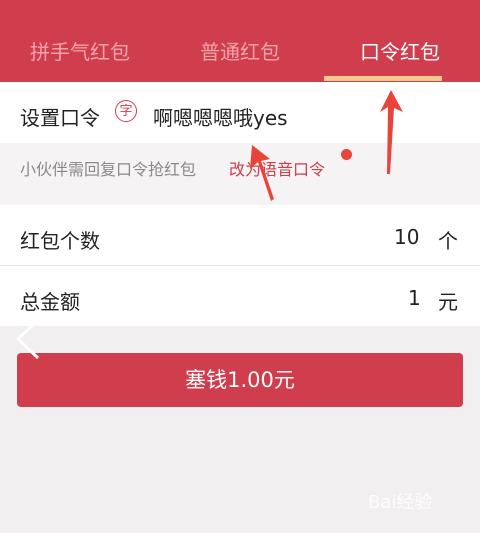 This screenshot has width=480, height=533. Describe the element at coordinates (414, 298) in the screenshot. I see `amount-input: 1` at that location.